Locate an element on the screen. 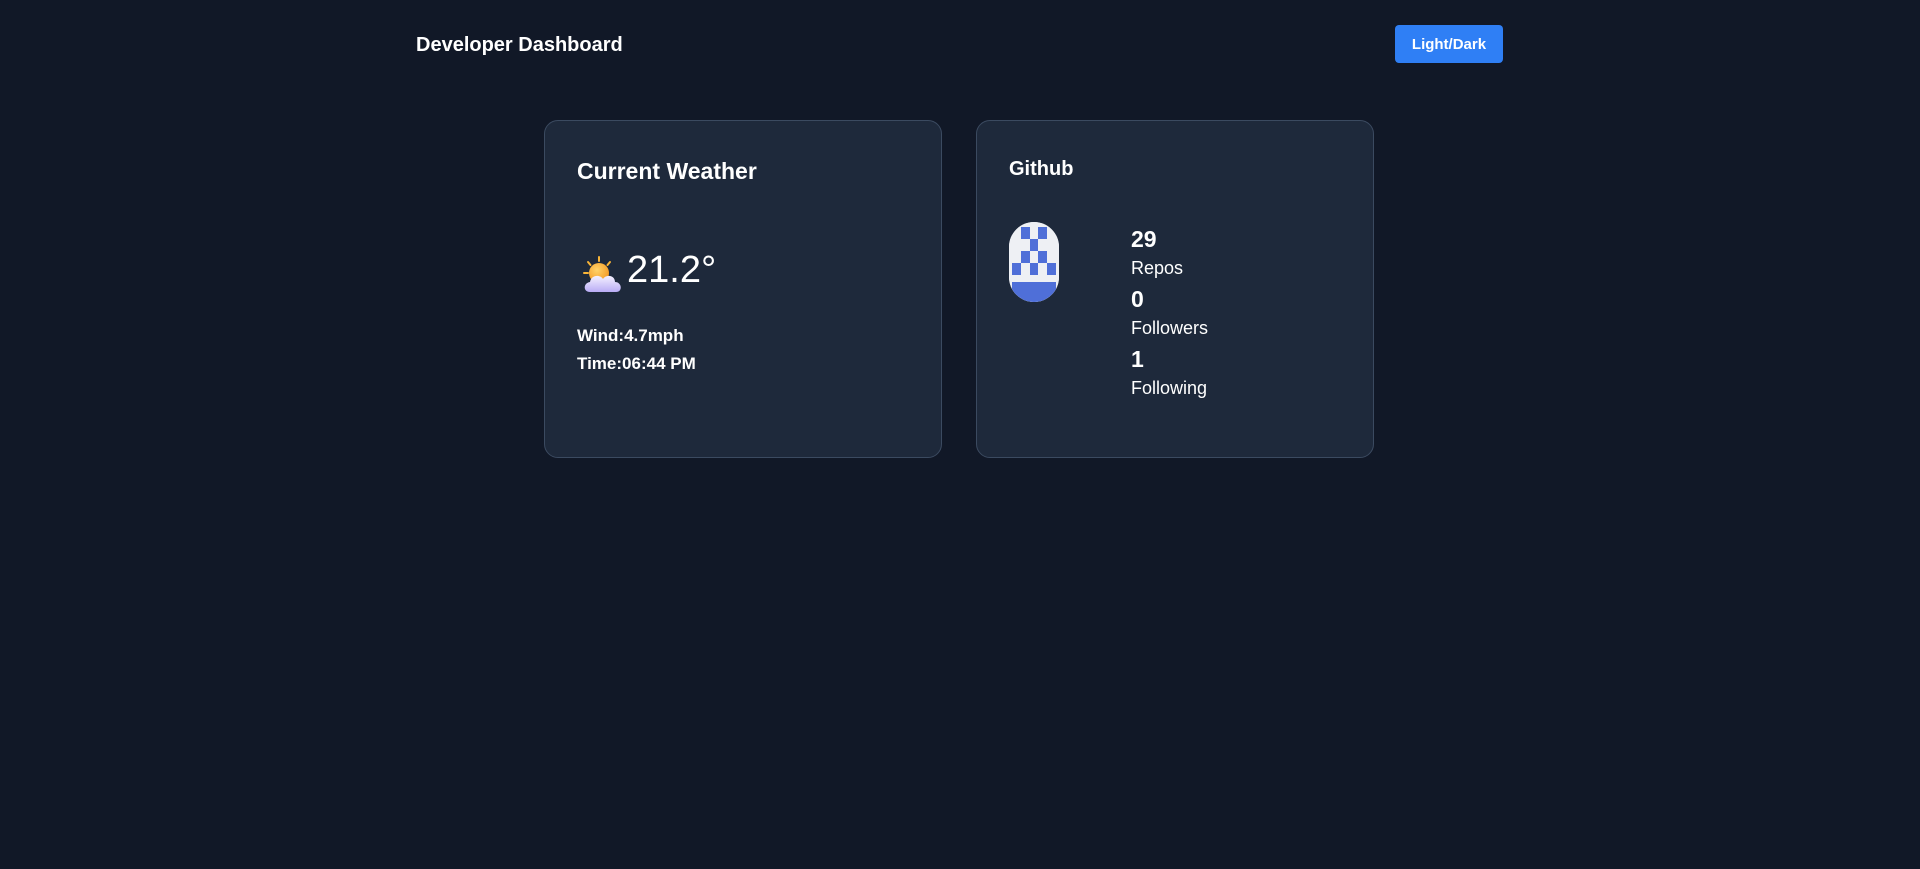 Image resolution: width=1920 pixels, height=869 pixels. repos-count: 29 is located at coordinates (1144, 239).